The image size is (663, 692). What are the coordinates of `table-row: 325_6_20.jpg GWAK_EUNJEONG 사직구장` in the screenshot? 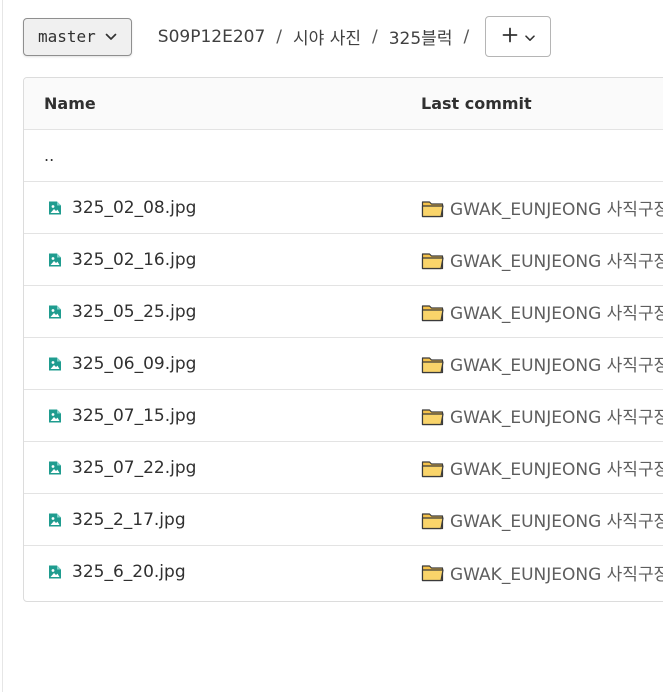 It's located at (343, 572).